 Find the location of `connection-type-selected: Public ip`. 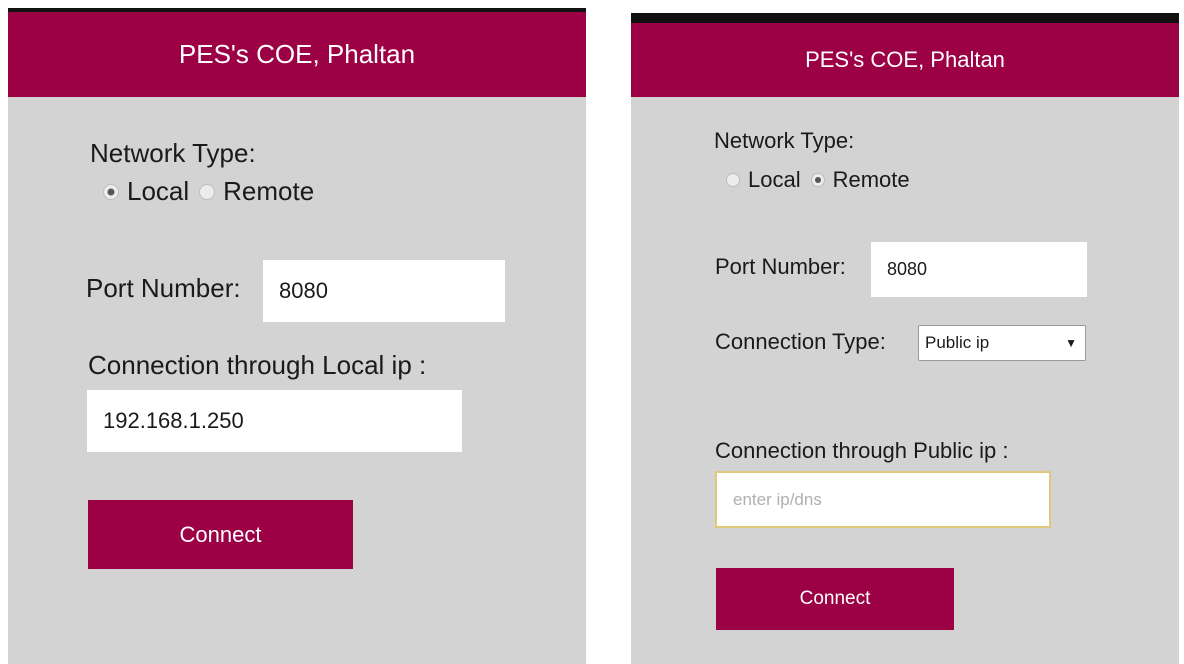

connection-type-selected: Public ip is located at coordinates (957, 342).